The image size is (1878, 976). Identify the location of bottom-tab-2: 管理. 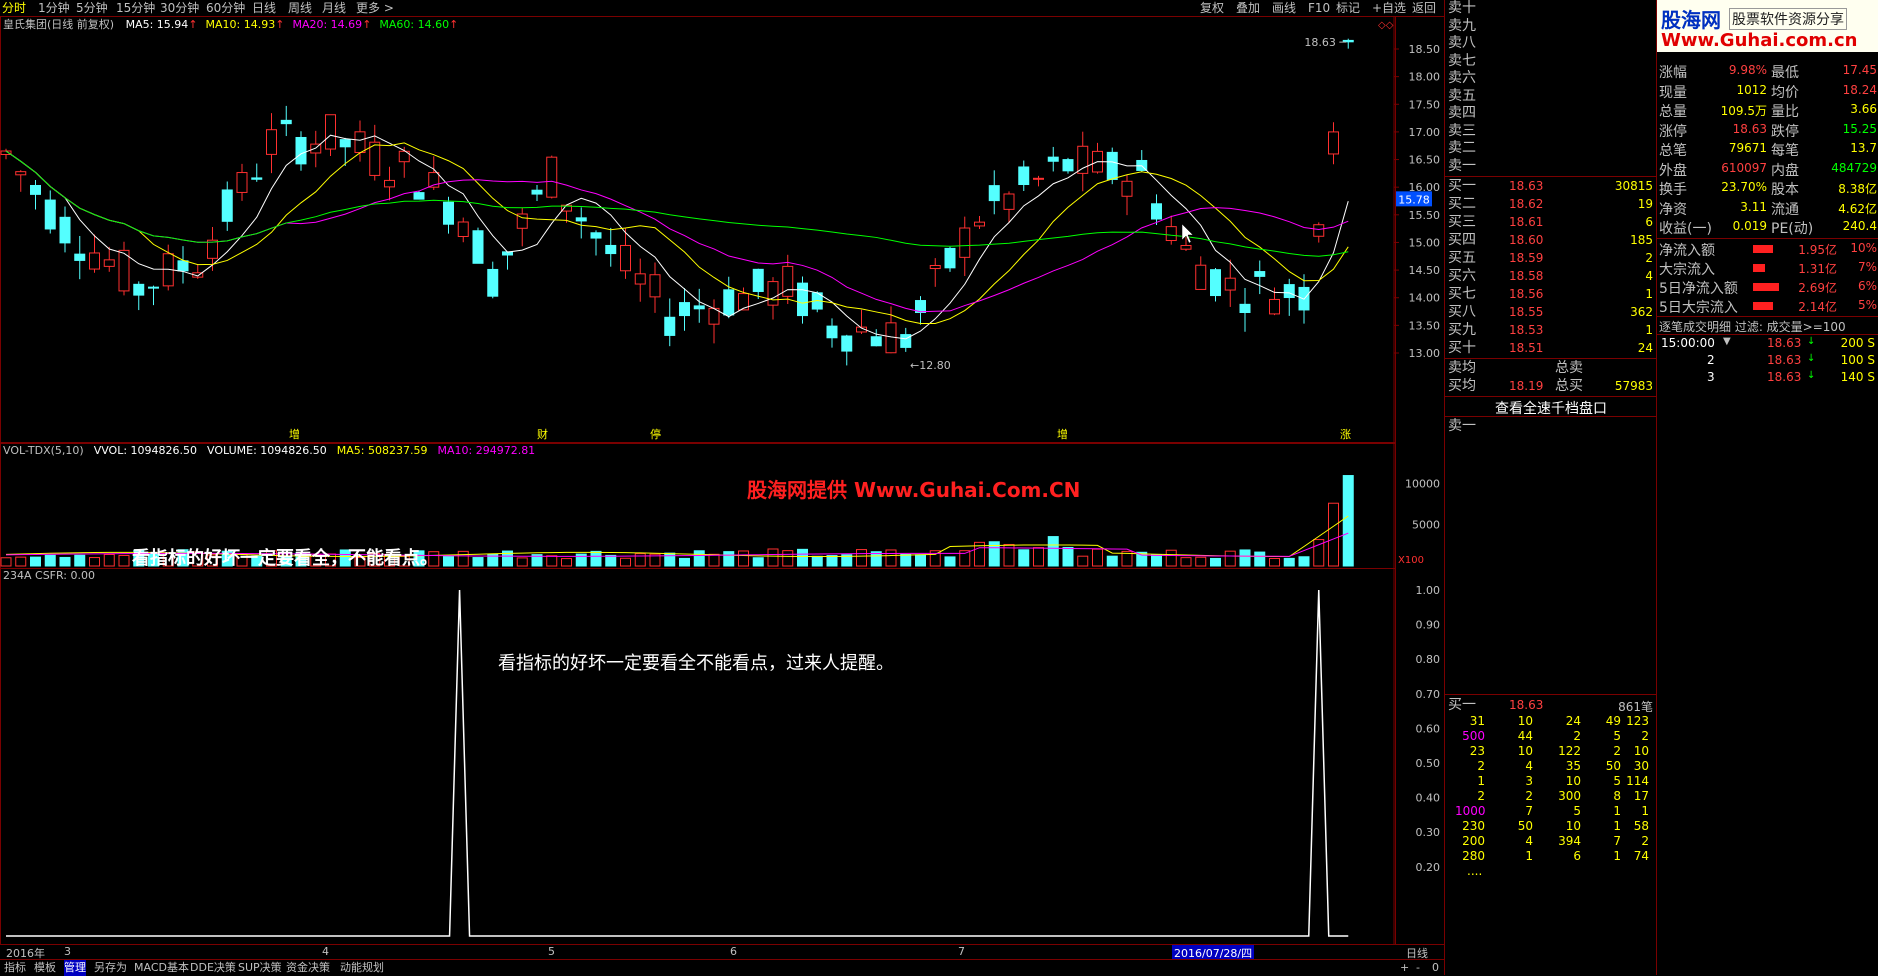
(75, 968).